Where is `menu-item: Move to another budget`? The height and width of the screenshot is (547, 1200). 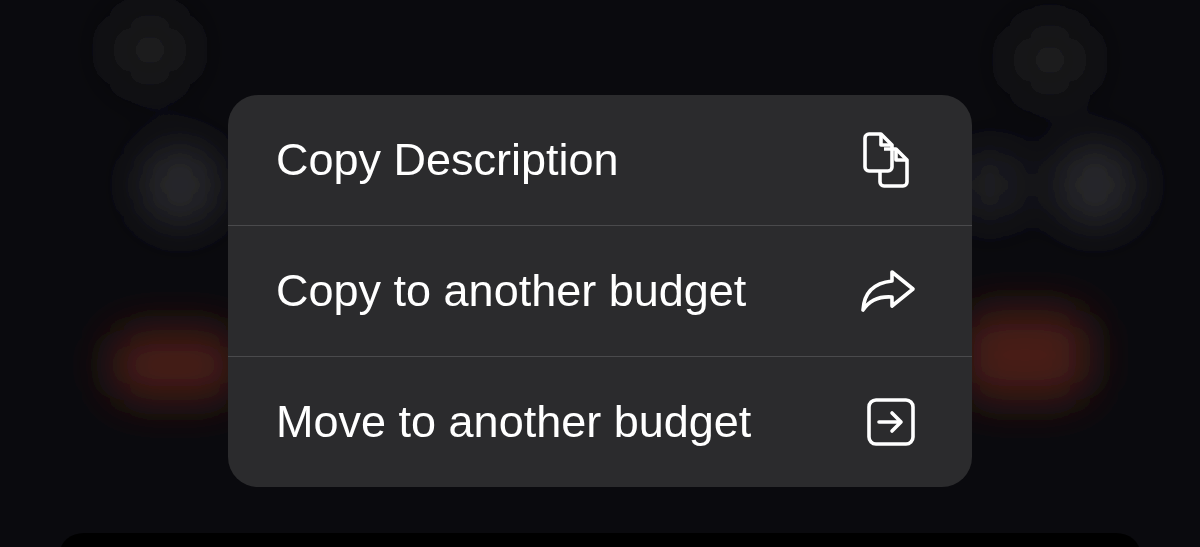
menu-item: Move to another budget is located at coordinates (600, 422).